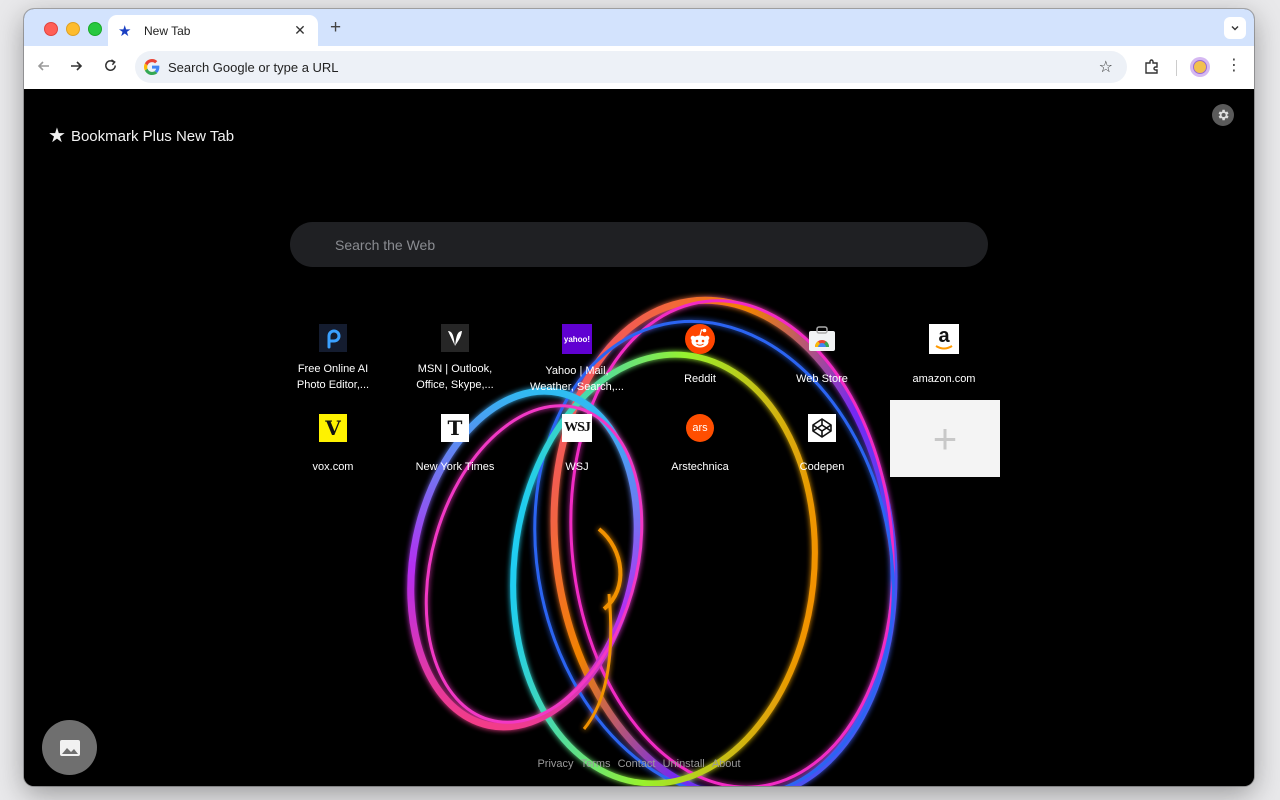 The image size is (1280, 800). Describe the element at coordinates (152, 136) in the screenshot. I see `brand-label: Bookmark Plus New Tab` at that location.